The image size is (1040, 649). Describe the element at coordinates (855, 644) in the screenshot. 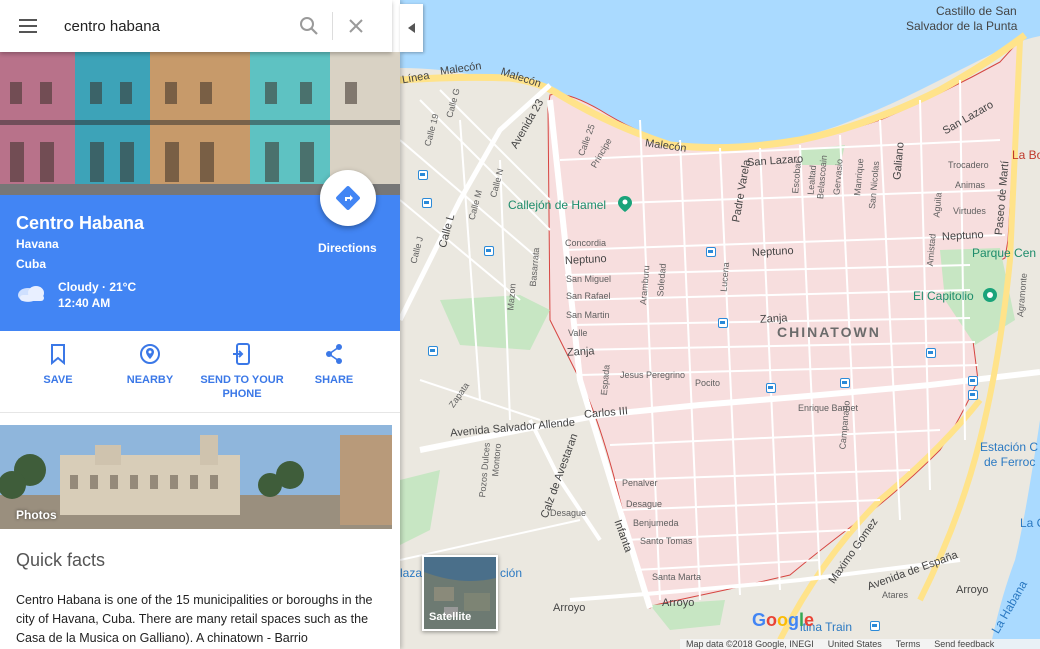

I see `region-link: United States` at that location.